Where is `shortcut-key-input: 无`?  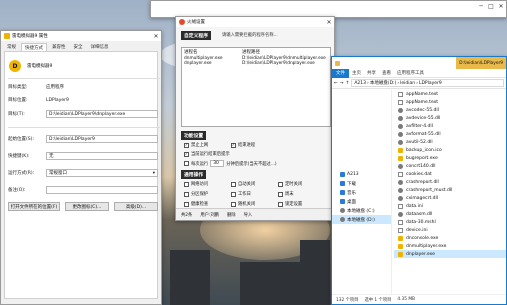 shortcut-key-input: 无 is located at coordinates (102, 156).